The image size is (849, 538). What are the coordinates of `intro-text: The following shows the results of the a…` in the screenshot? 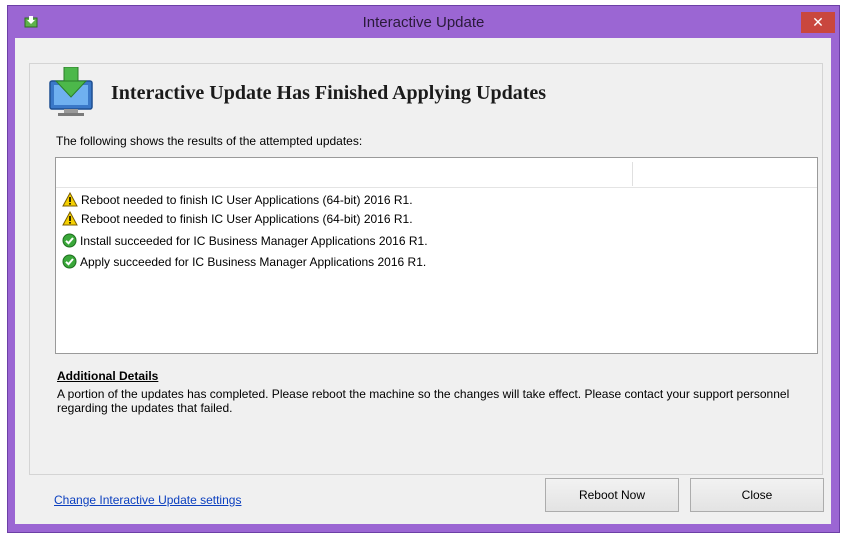 It's located at (209, 141).